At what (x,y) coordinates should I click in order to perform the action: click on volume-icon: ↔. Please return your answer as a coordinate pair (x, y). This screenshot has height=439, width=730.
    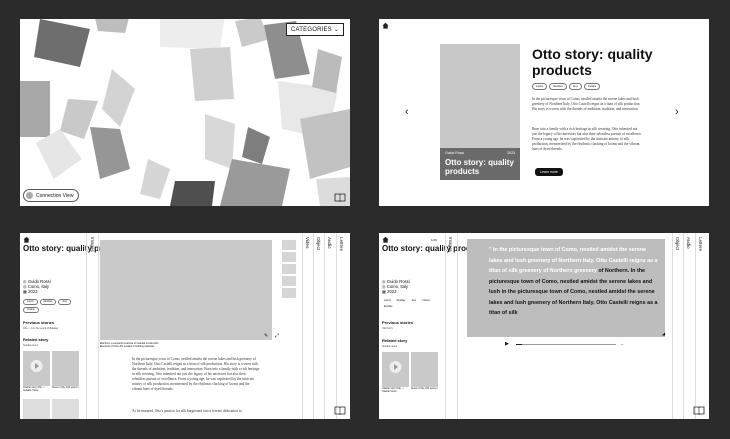
    Looking at the image, I should click on (622, 343).